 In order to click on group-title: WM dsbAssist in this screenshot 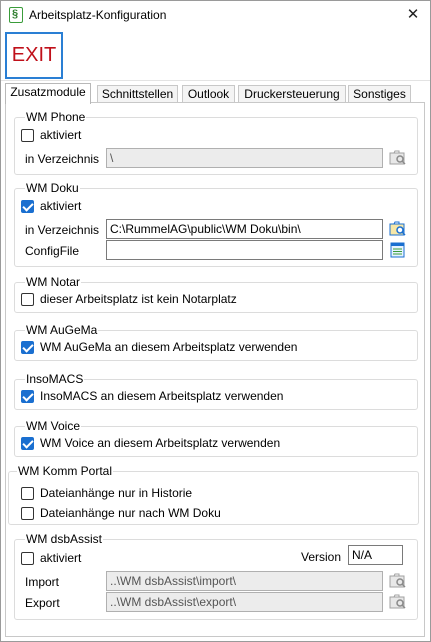, I will do `click(64, 539)`.